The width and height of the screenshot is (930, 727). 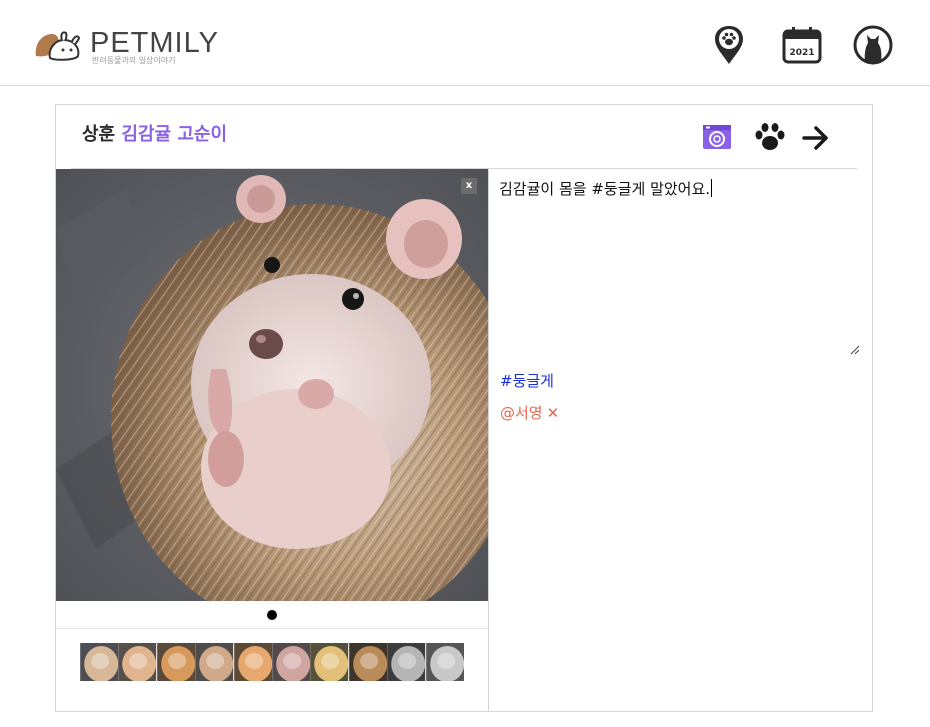 I want to click on text-caret, so click(x=712, y=188).